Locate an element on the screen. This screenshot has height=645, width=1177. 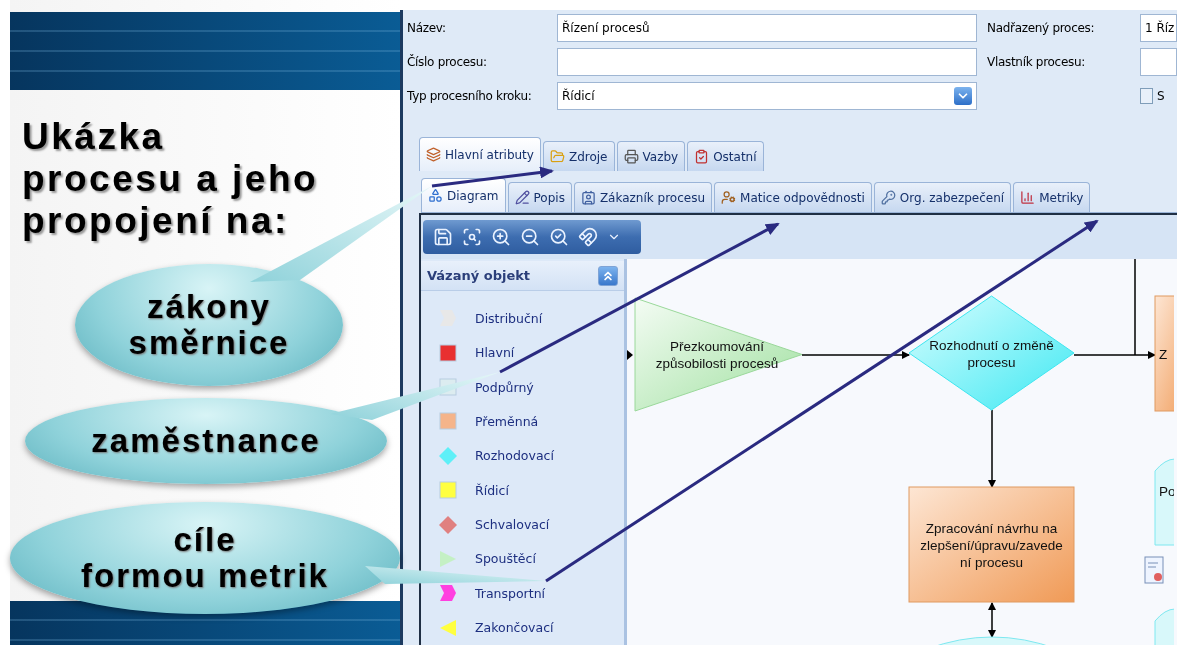
field-label: Typ procesního kroku: is located at coordinates (470, 96).